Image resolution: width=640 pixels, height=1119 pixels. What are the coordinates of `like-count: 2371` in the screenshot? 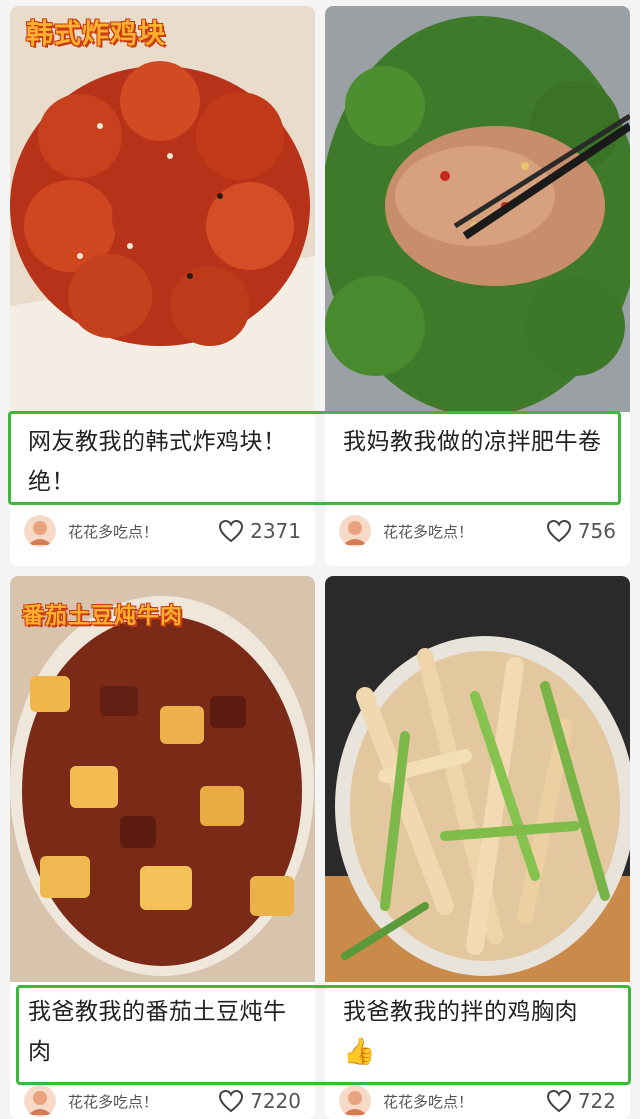 It's located at (275, 531).